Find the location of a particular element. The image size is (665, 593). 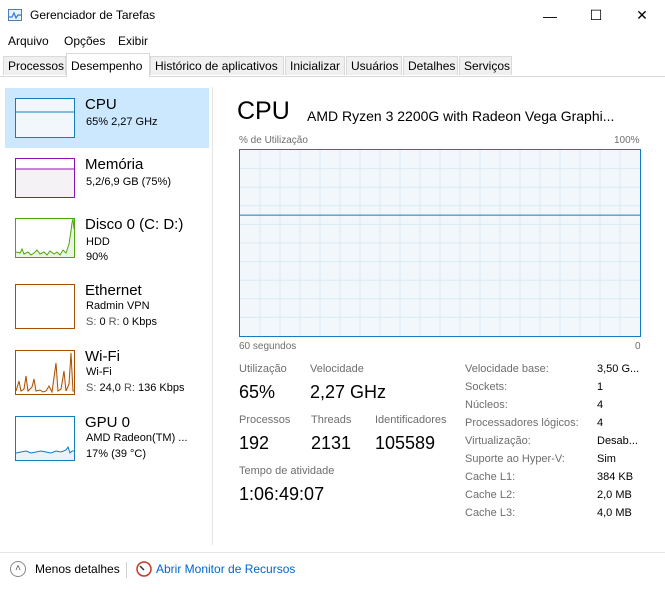

sidebar-item-detail: Wi-Fi is located at coordinates (99, 372).